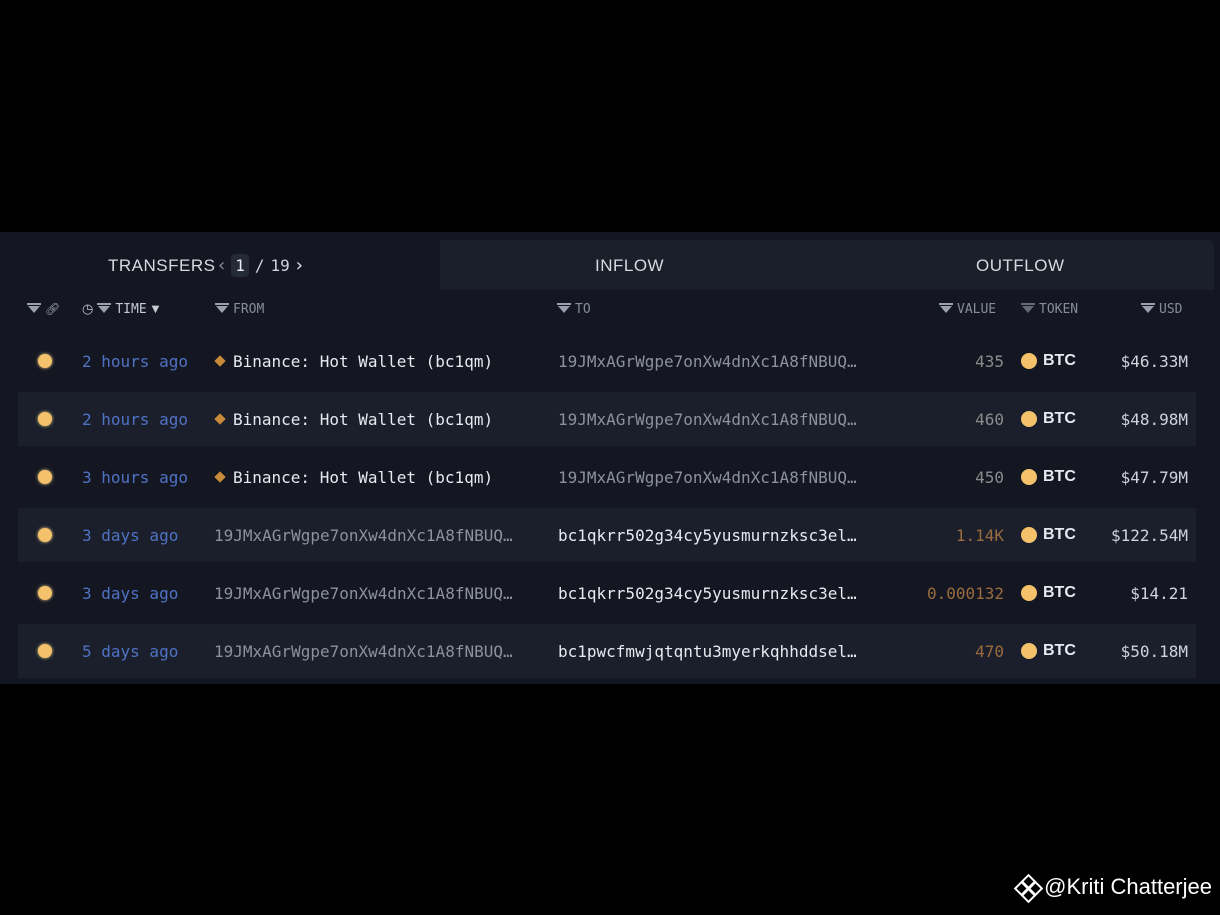 This screenshot has height=915, width=1220. I want to click on header-to: TO, so click(574, 309).